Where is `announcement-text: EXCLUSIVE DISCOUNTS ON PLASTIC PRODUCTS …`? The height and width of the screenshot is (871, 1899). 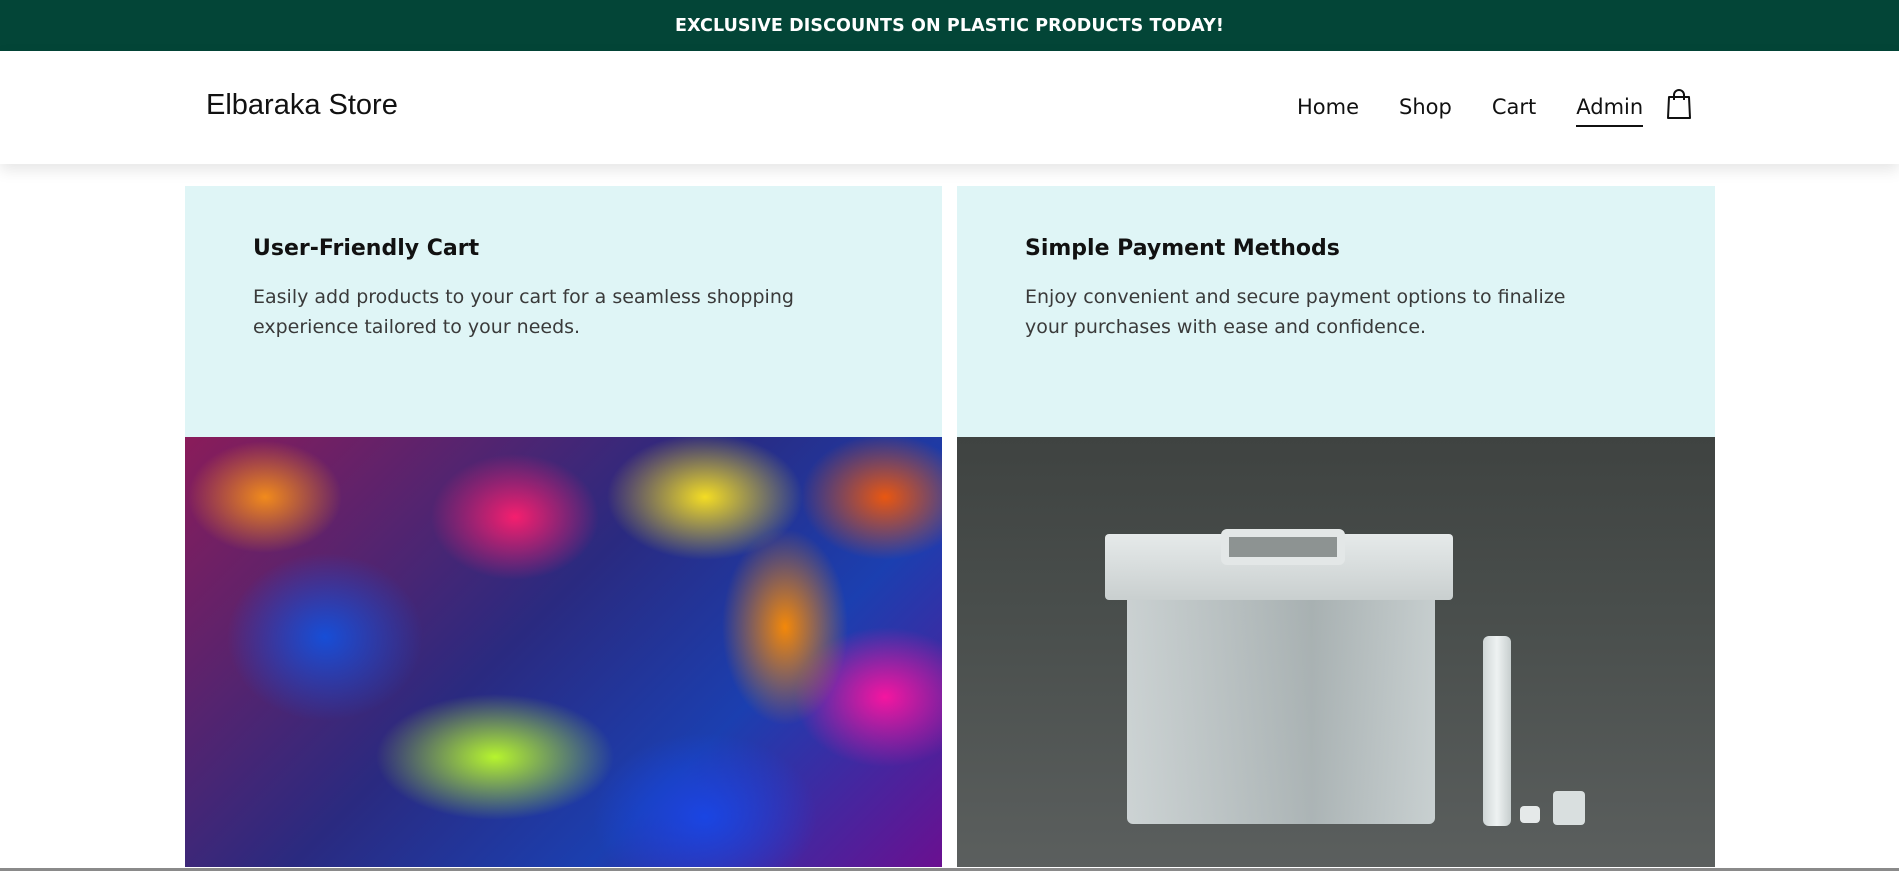
announcement-text: EXCLUSIVE DISCOUNTS ON PLASTIC PRODUCTS … is located at coordinates (949, 25).